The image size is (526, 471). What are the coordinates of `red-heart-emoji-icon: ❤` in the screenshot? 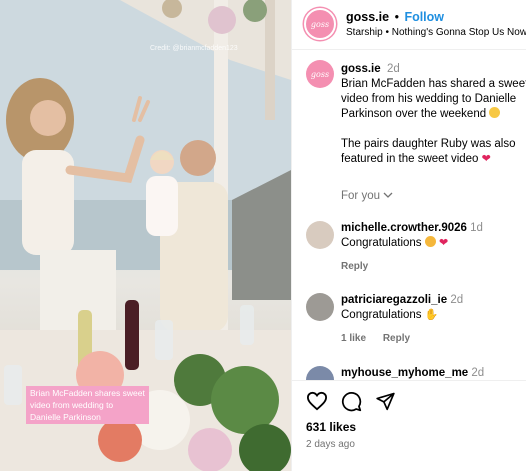 It's located at (443, 243).